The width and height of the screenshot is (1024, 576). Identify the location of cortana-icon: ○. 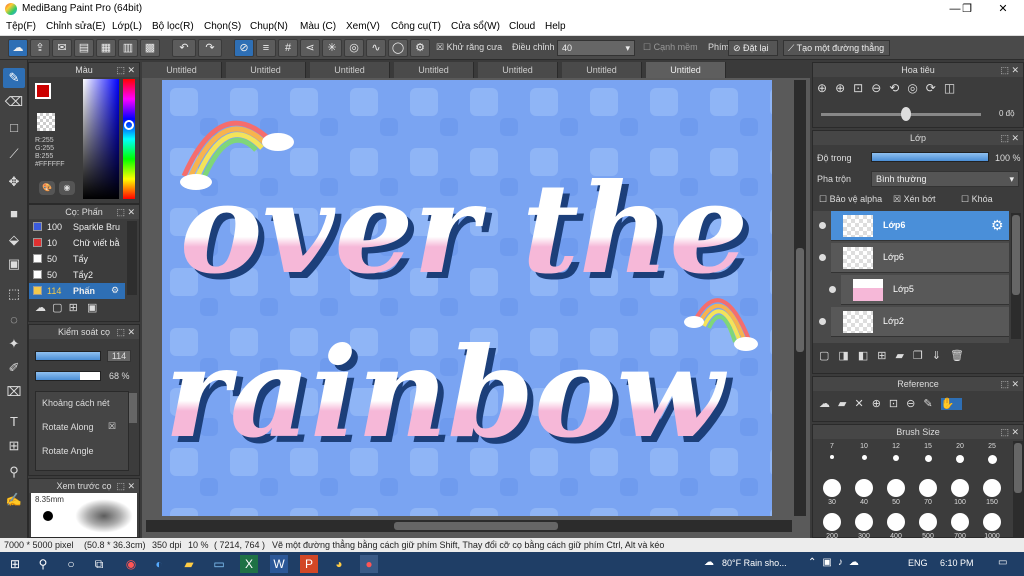
(71, 564).